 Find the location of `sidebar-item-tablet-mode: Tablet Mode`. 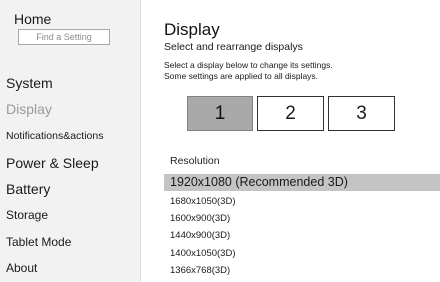

sidebar-item-tablet-mode: Tablet Mode is located at coordinates (38, 242).